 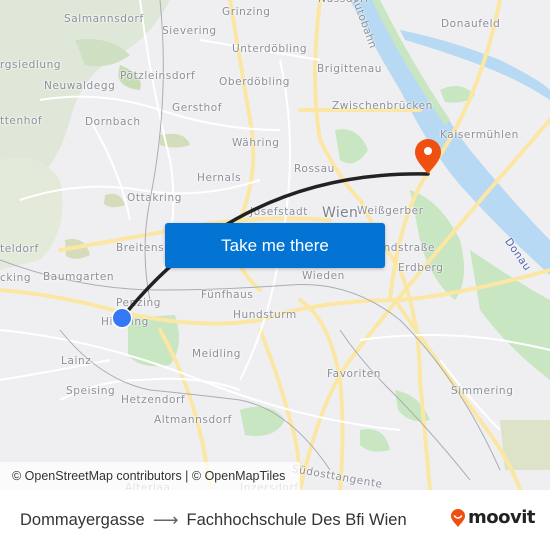 I want to click on take-me-there-button: Take me there, so click(x=275, y=245).